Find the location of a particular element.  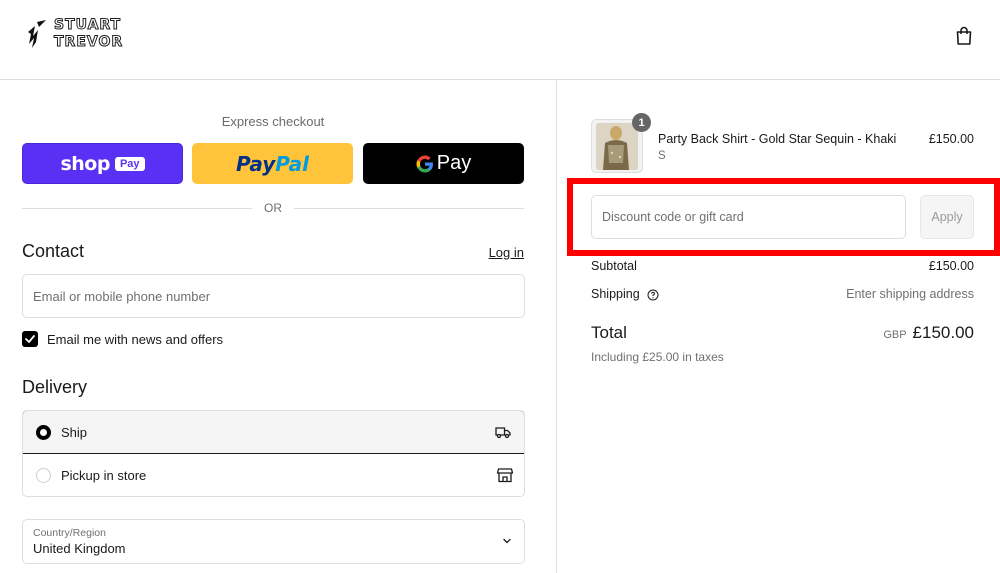

brand-logo: STUART TREVOR is located at coordinates (73, 34).